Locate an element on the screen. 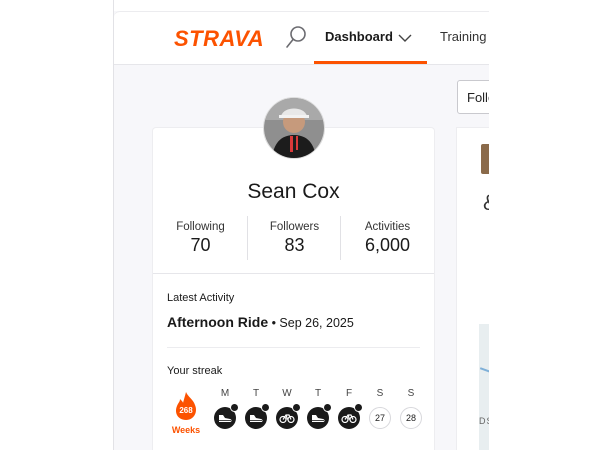 Image resolution: width=600 pixels, height=450 pixels. day-letter: W is located at coordinates (287, 393).